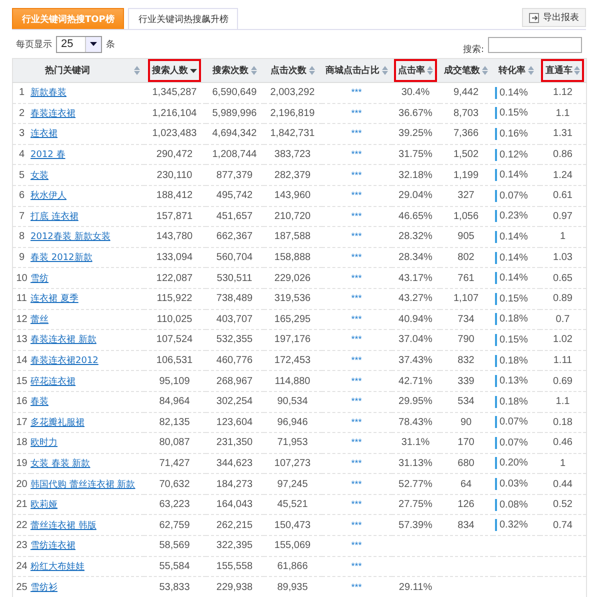 The width and height of the screenshot is (590, 597). I want to click on keyword-link: 春装连衣裙 新款, so click(63, 340).